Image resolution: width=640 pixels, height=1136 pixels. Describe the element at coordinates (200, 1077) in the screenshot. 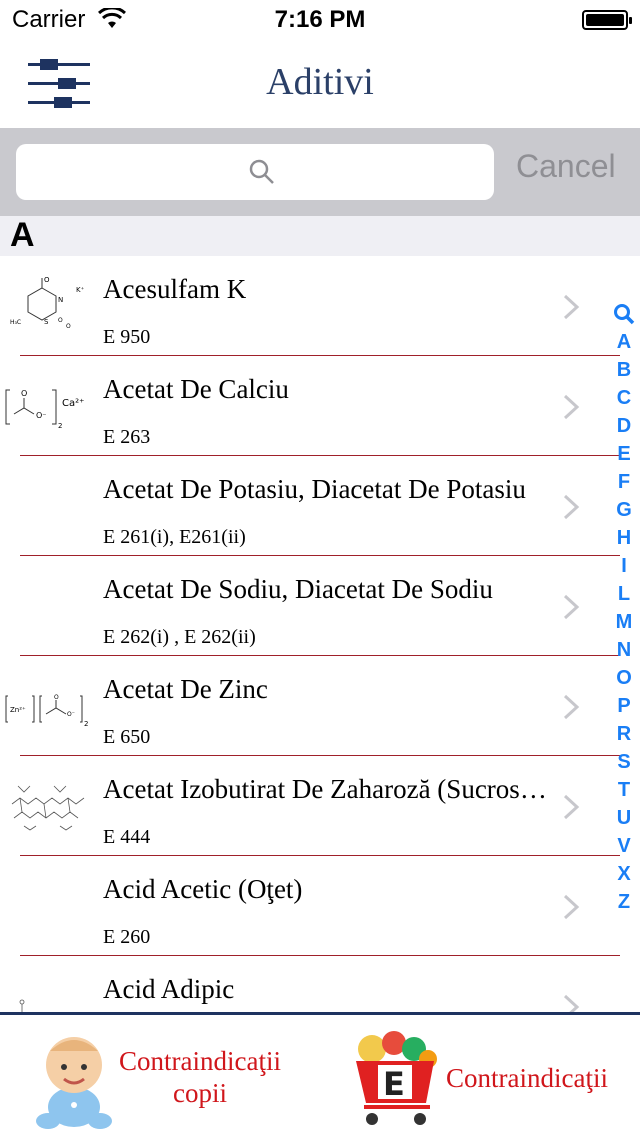

I see `children-contraindications-button: Contraindicaţii copii` at that location.